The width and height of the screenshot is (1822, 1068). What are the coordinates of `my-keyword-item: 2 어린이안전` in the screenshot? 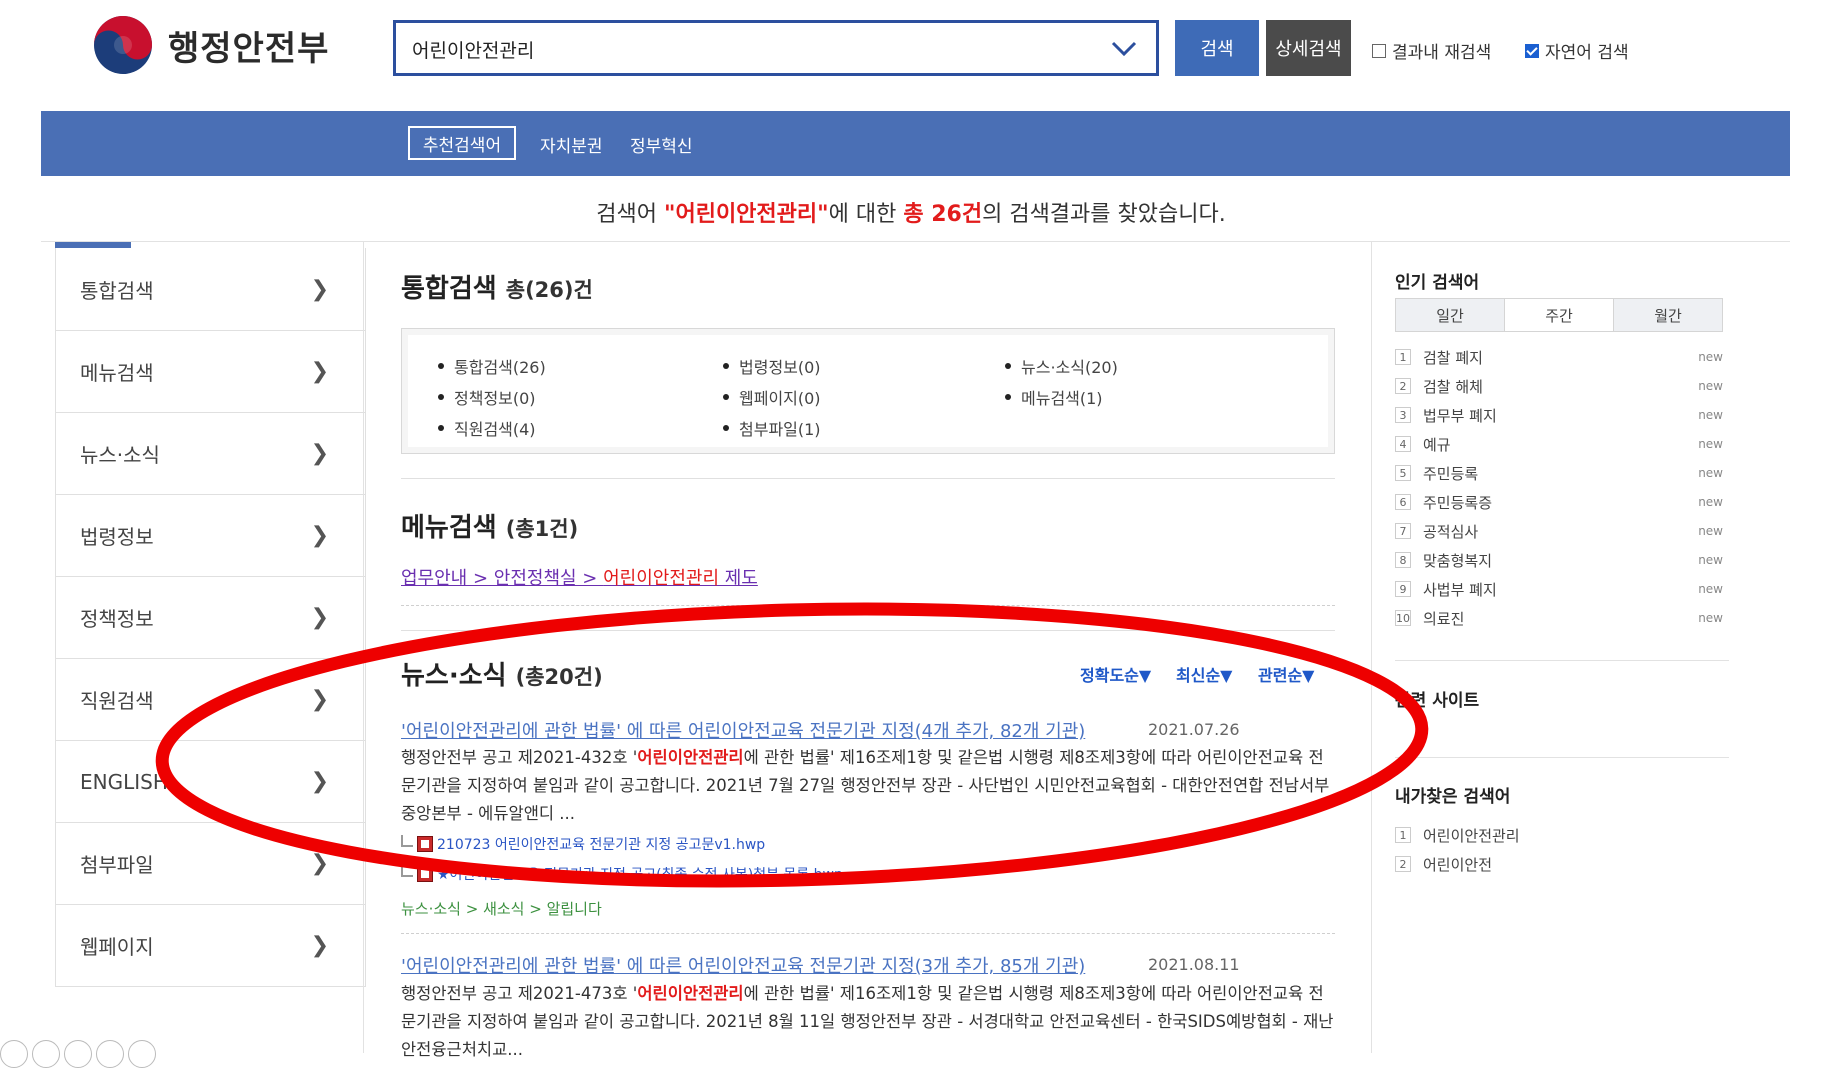 It's located at (1559, 864).